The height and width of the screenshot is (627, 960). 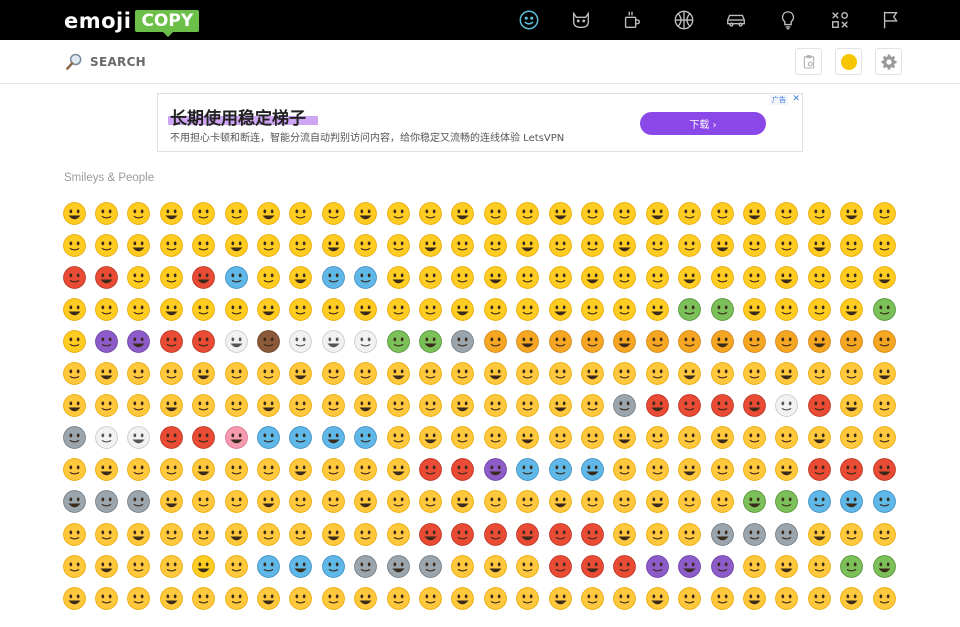 I want to click on clipboard-button, so click(x=808, y=61).